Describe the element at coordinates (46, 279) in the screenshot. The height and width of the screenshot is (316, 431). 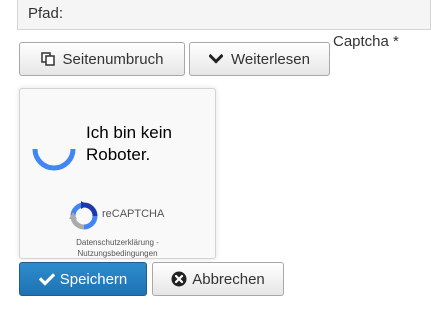
I see `check-icon` at that location.